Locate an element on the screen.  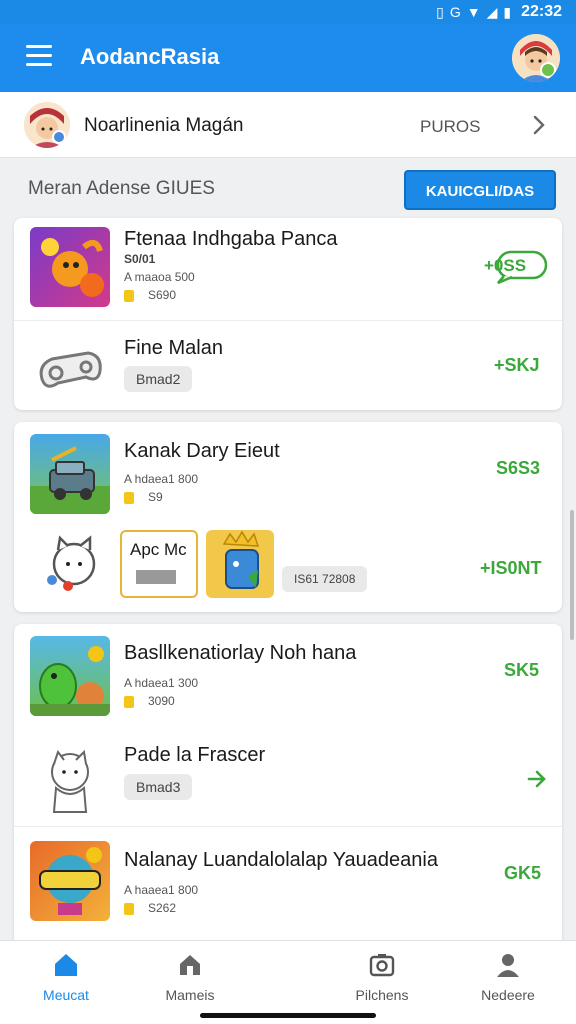
game-title: Basllkenatiorlay Noh hana is located at coordinates (240, 653).